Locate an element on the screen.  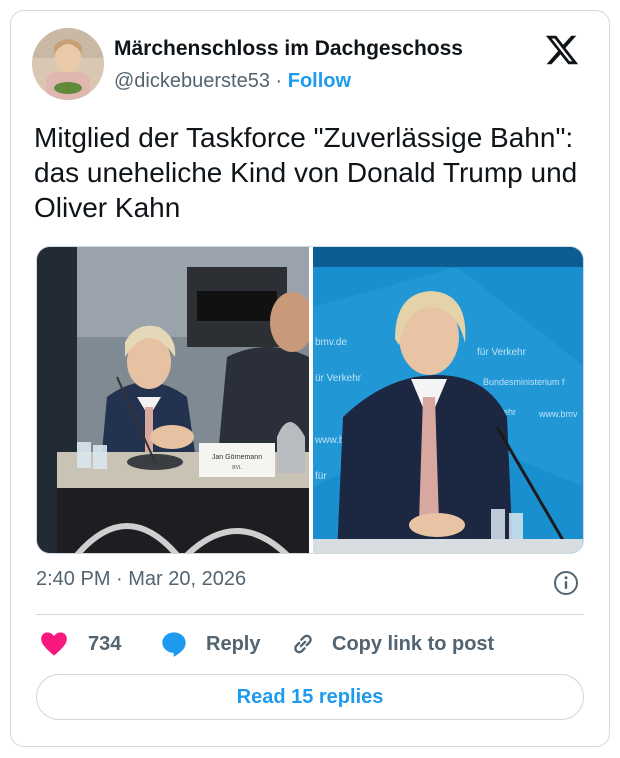
read-replies-button: Read 15 replies is located at coordinates (310, 697).